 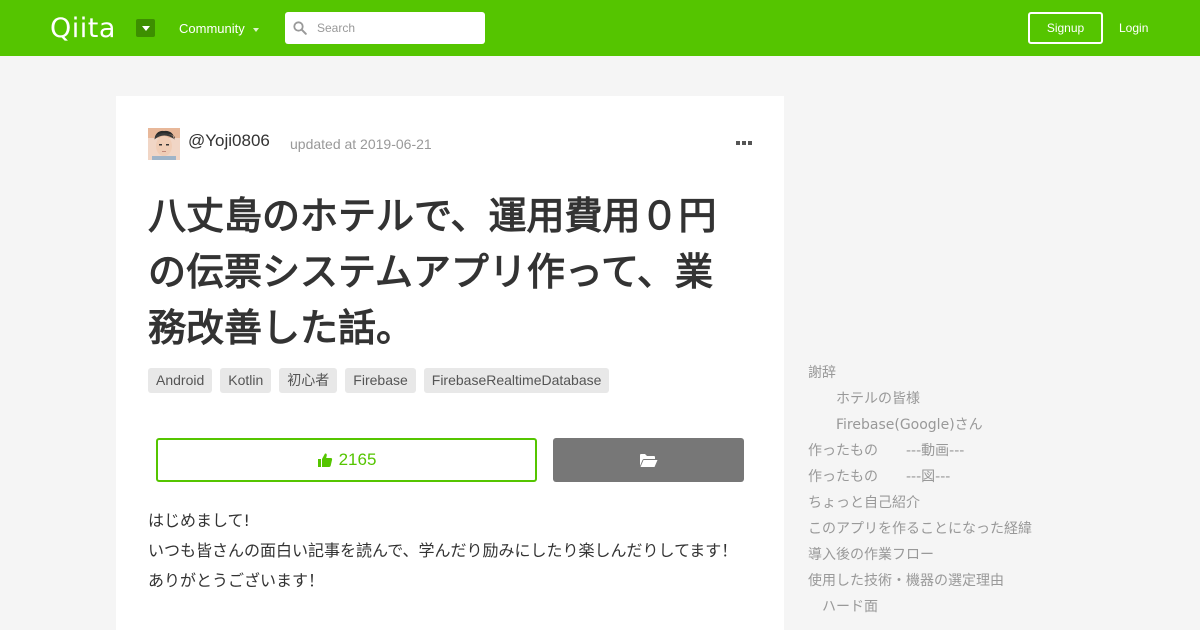 I want to click on toc-item: Firebase(Google)さん, so click(x=988, y=425).